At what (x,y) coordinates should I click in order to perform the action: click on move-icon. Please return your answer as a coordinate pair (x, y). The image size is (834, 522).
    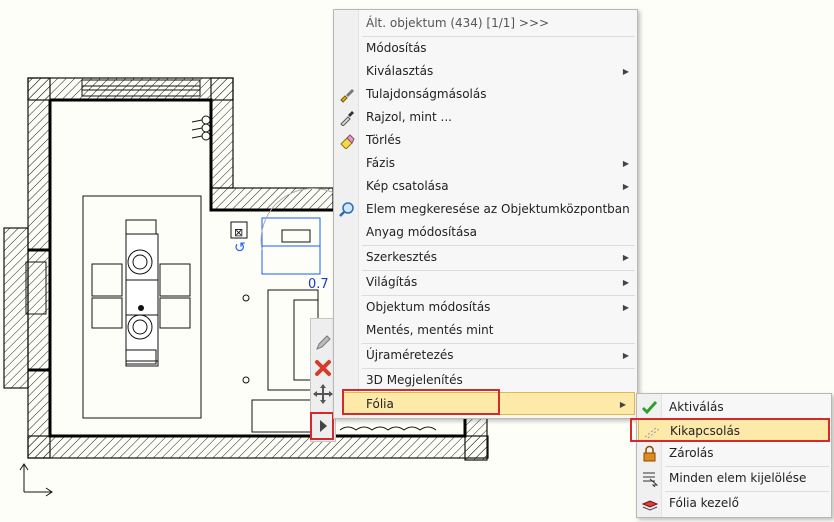
    Looking at the image, I should click on (323, 394).